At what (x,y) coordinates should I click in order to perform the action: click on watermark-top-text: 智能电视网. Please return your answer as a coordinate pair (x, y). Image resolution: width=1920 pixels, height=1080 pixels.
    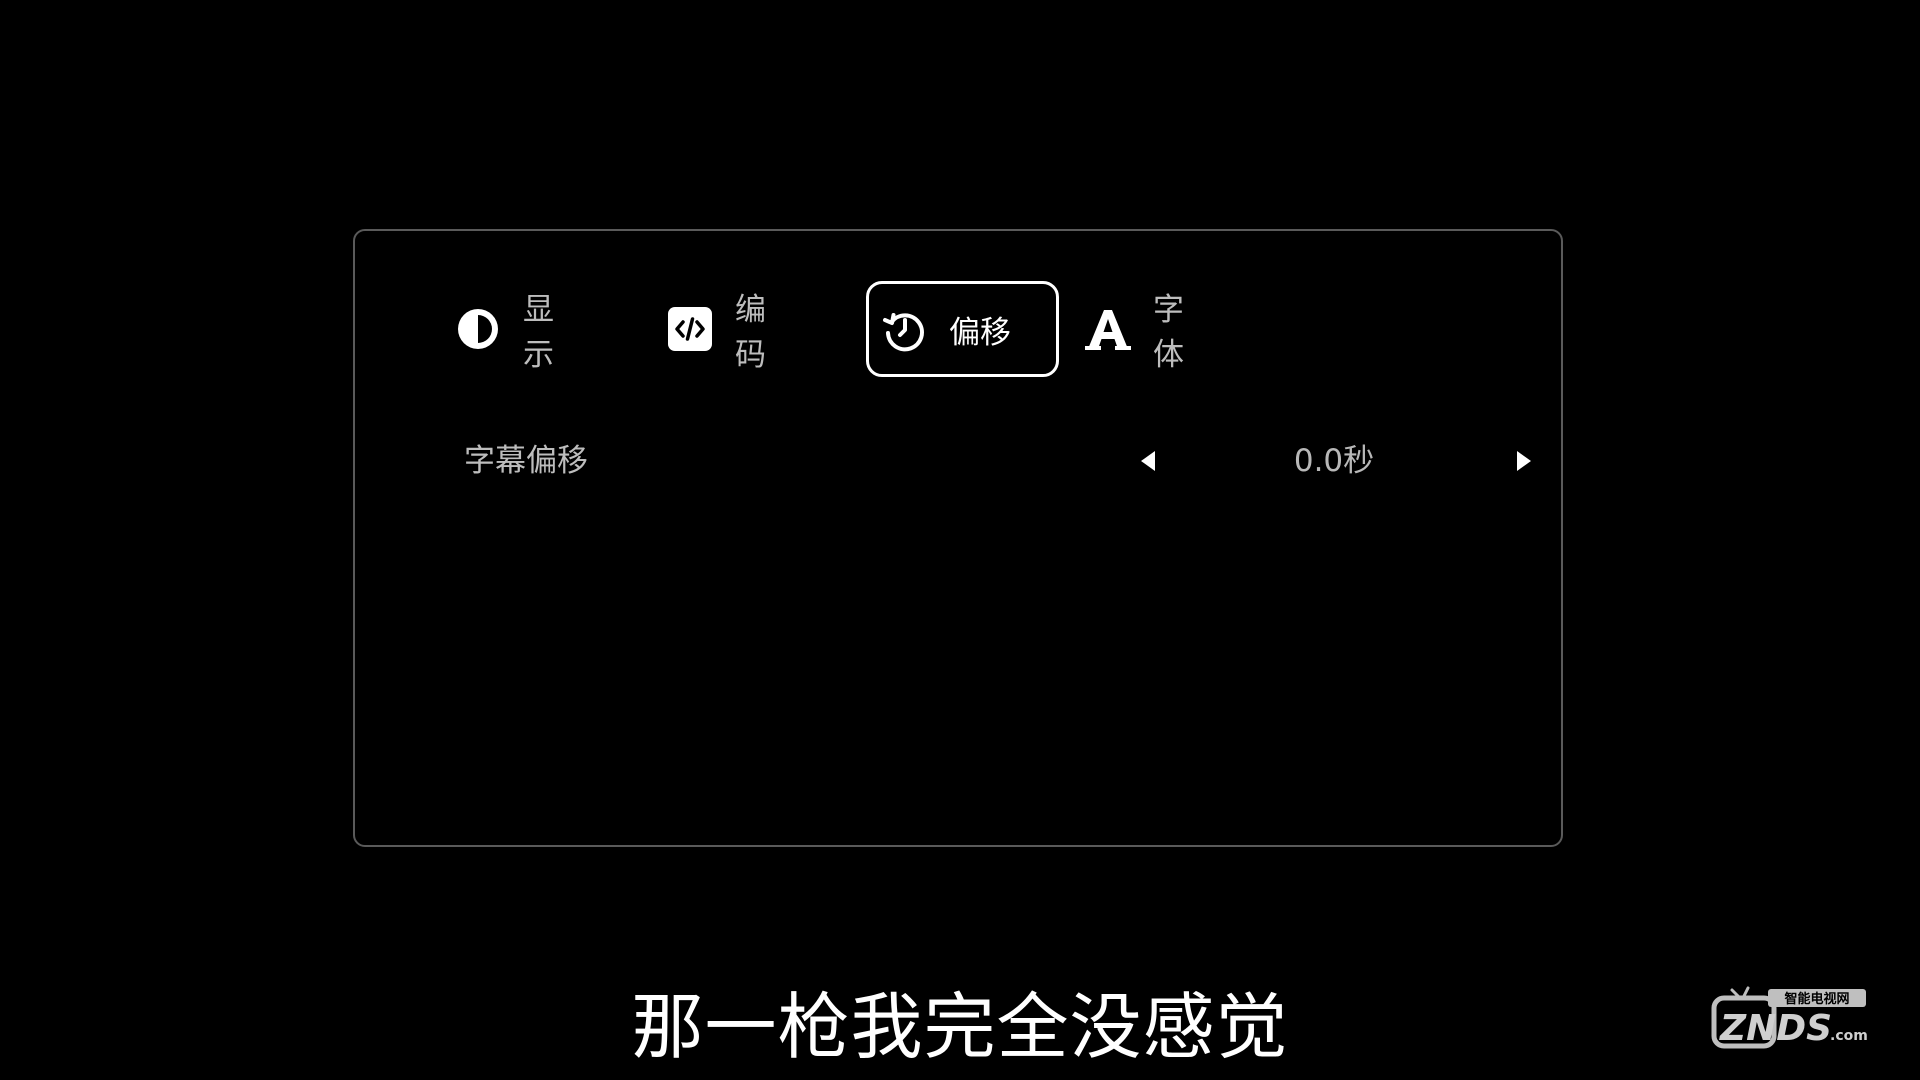
    Looking at the image, I should click on (1816, 999).